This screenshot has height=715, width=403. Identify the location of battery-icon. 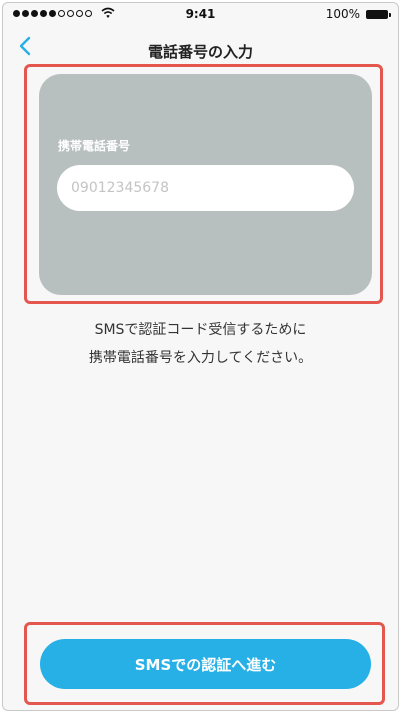
(378, 14).